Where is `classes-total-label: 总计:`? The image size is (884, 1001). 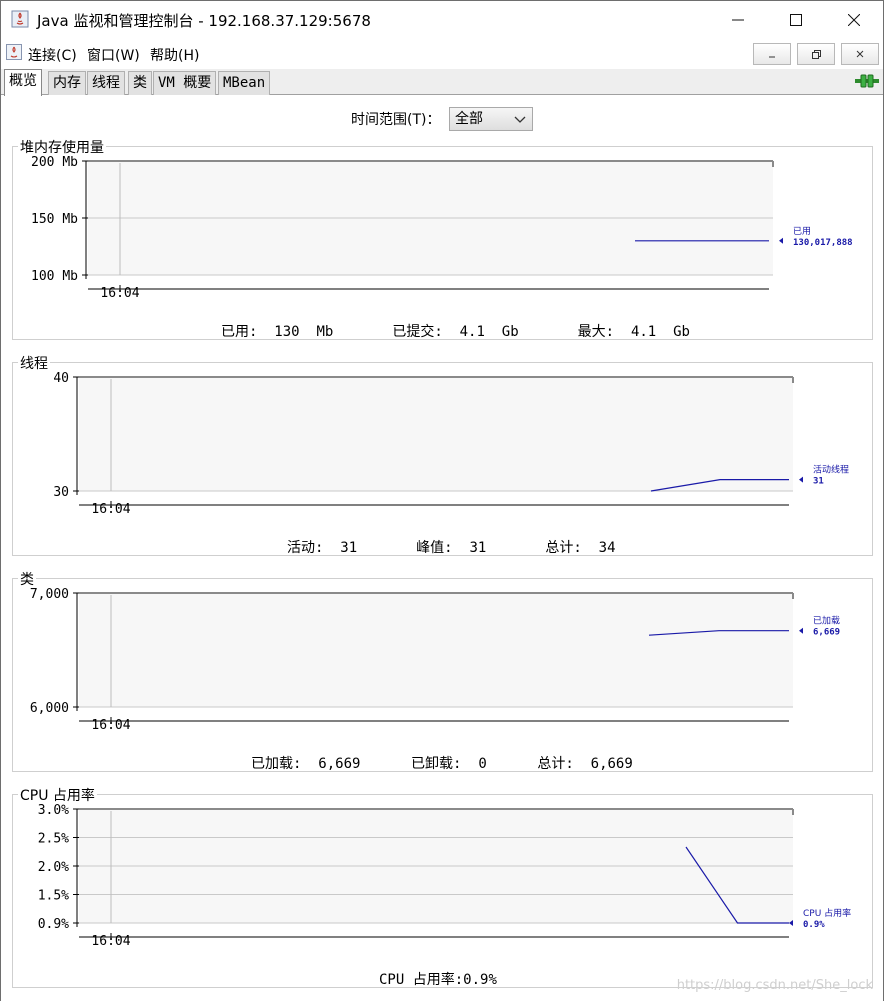
classes-total-label: 总计: is located at coordinates (555, 764).